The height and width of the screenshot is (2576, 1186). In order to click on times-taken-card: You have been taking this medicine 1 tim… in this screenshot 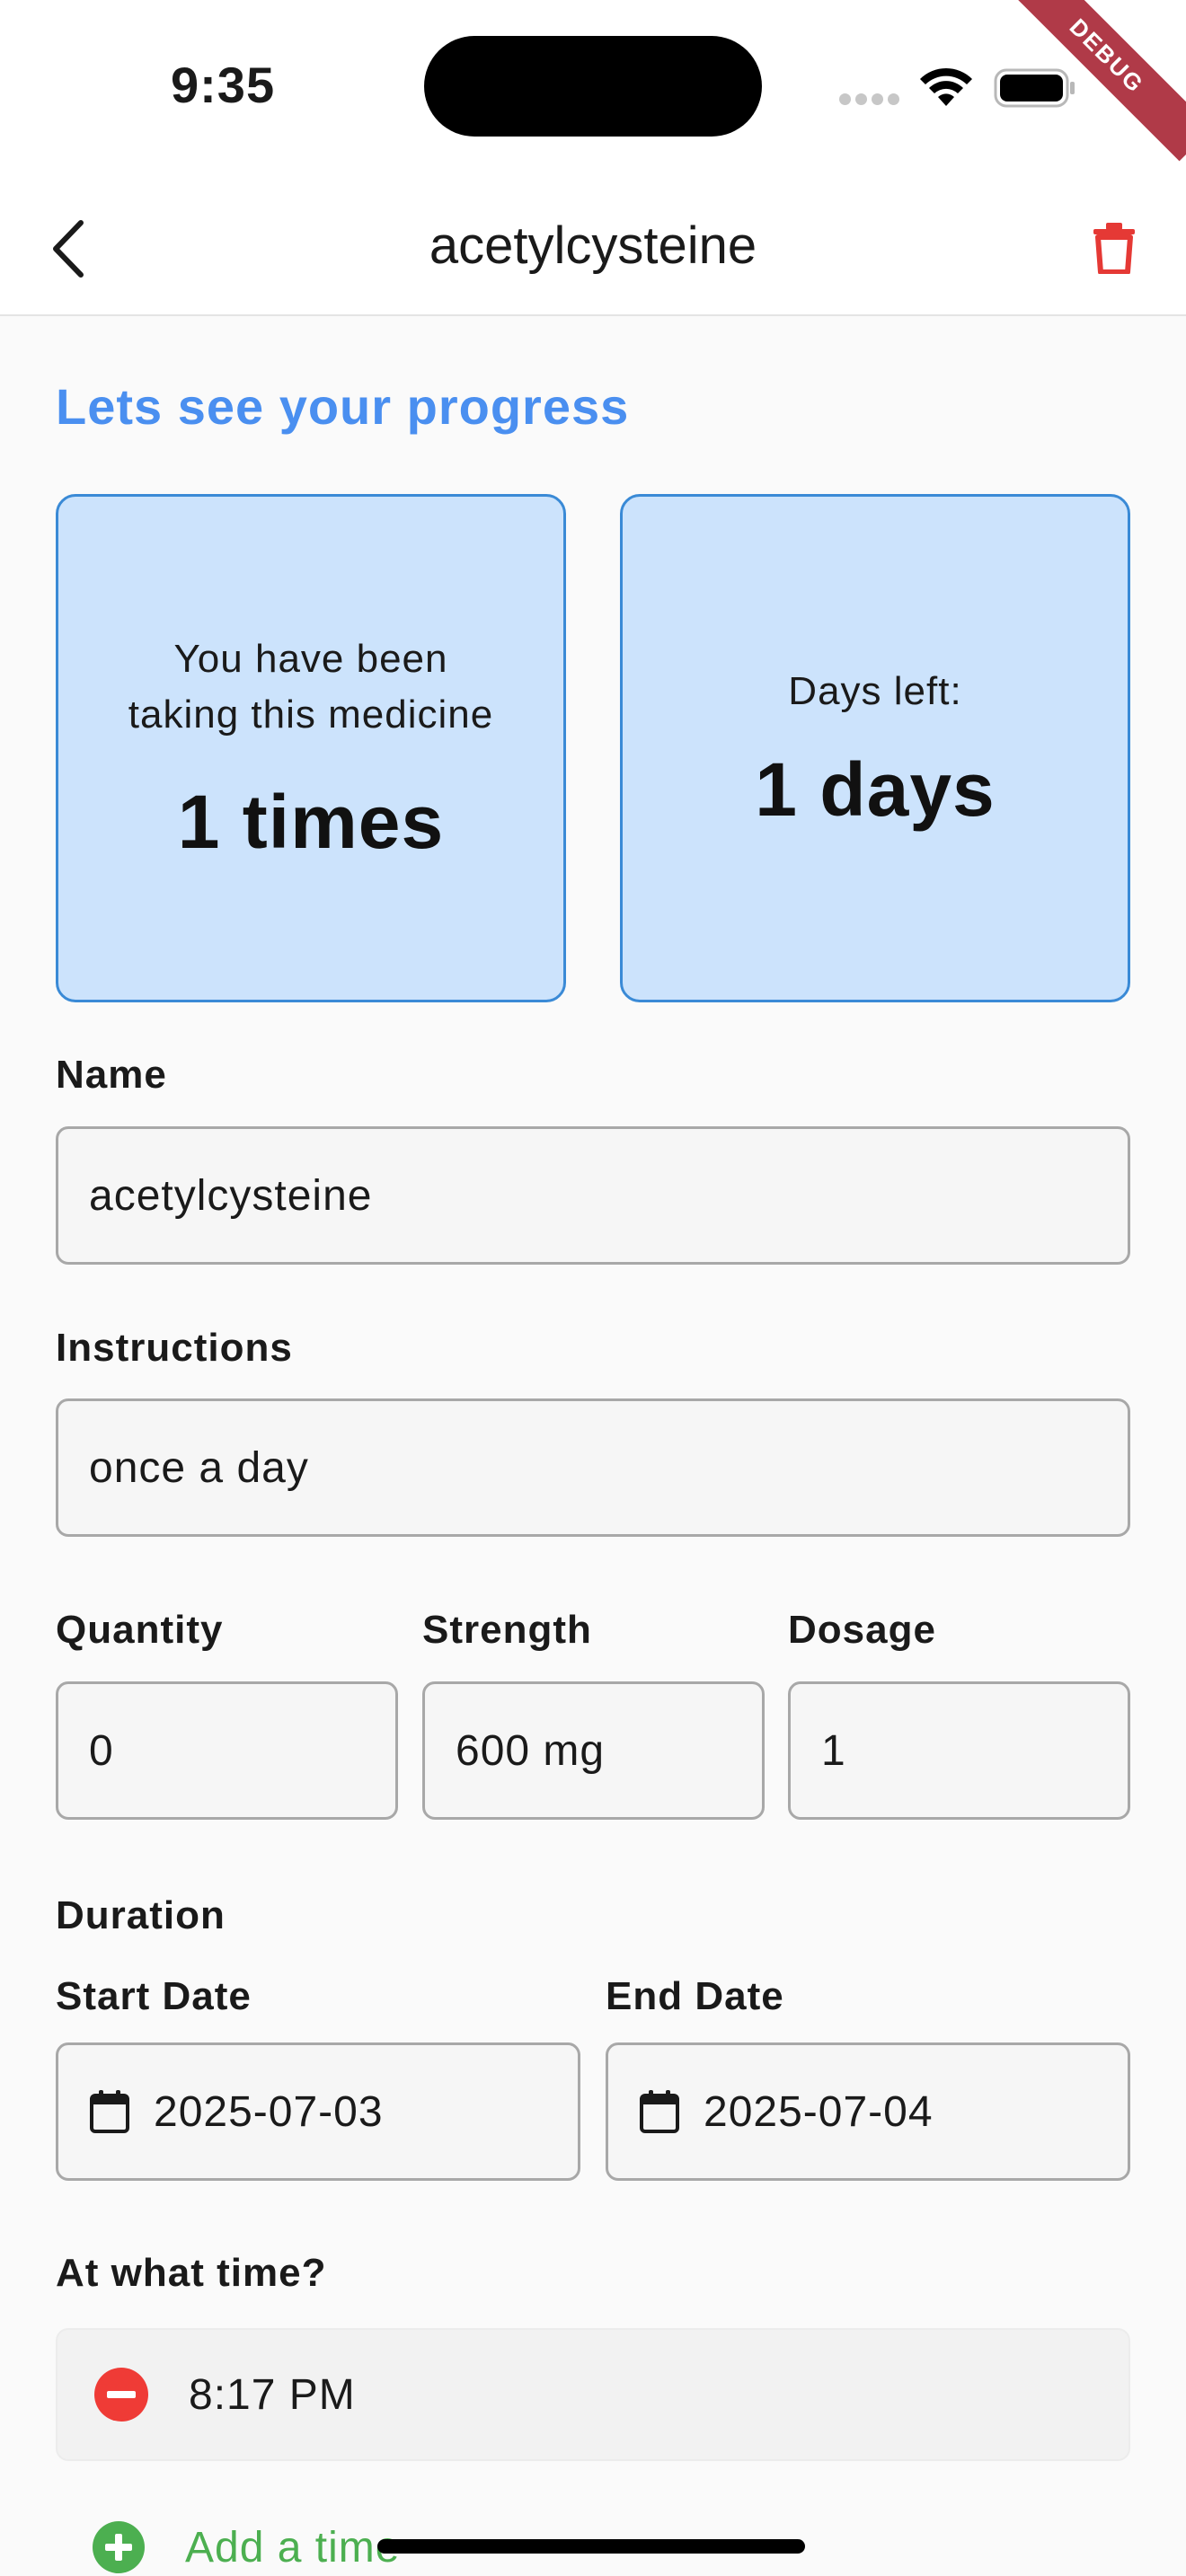, I will do `click(311, 748)`.